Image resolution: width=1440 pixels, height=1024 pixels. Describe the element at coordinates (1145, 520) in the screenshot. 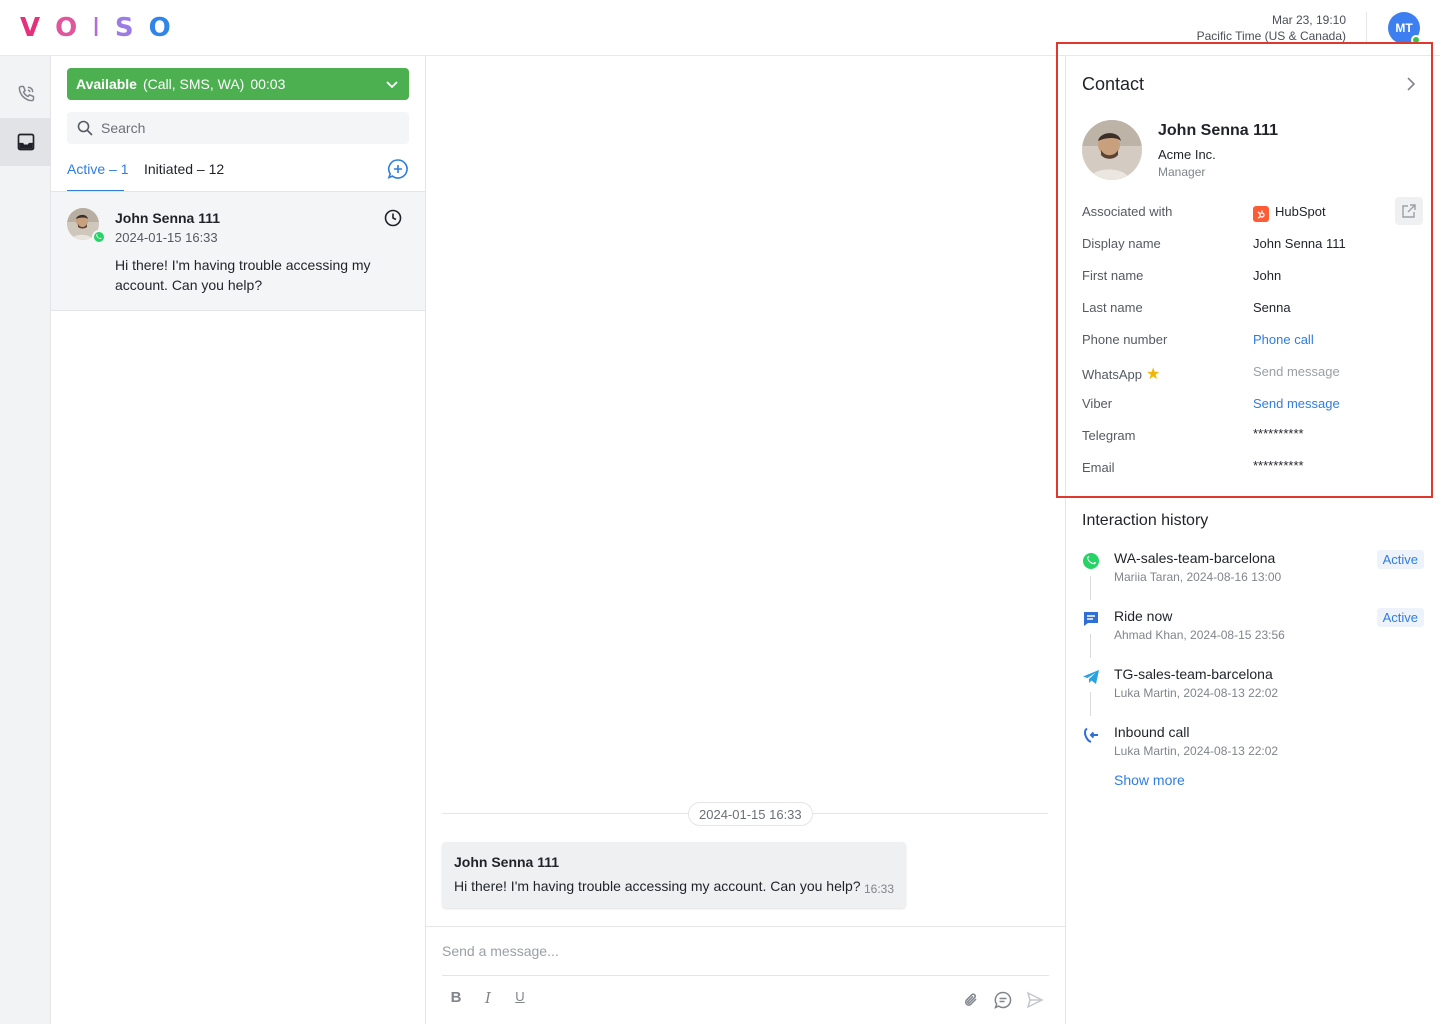

I see `interaction-history-title: Interaction history` at that location.